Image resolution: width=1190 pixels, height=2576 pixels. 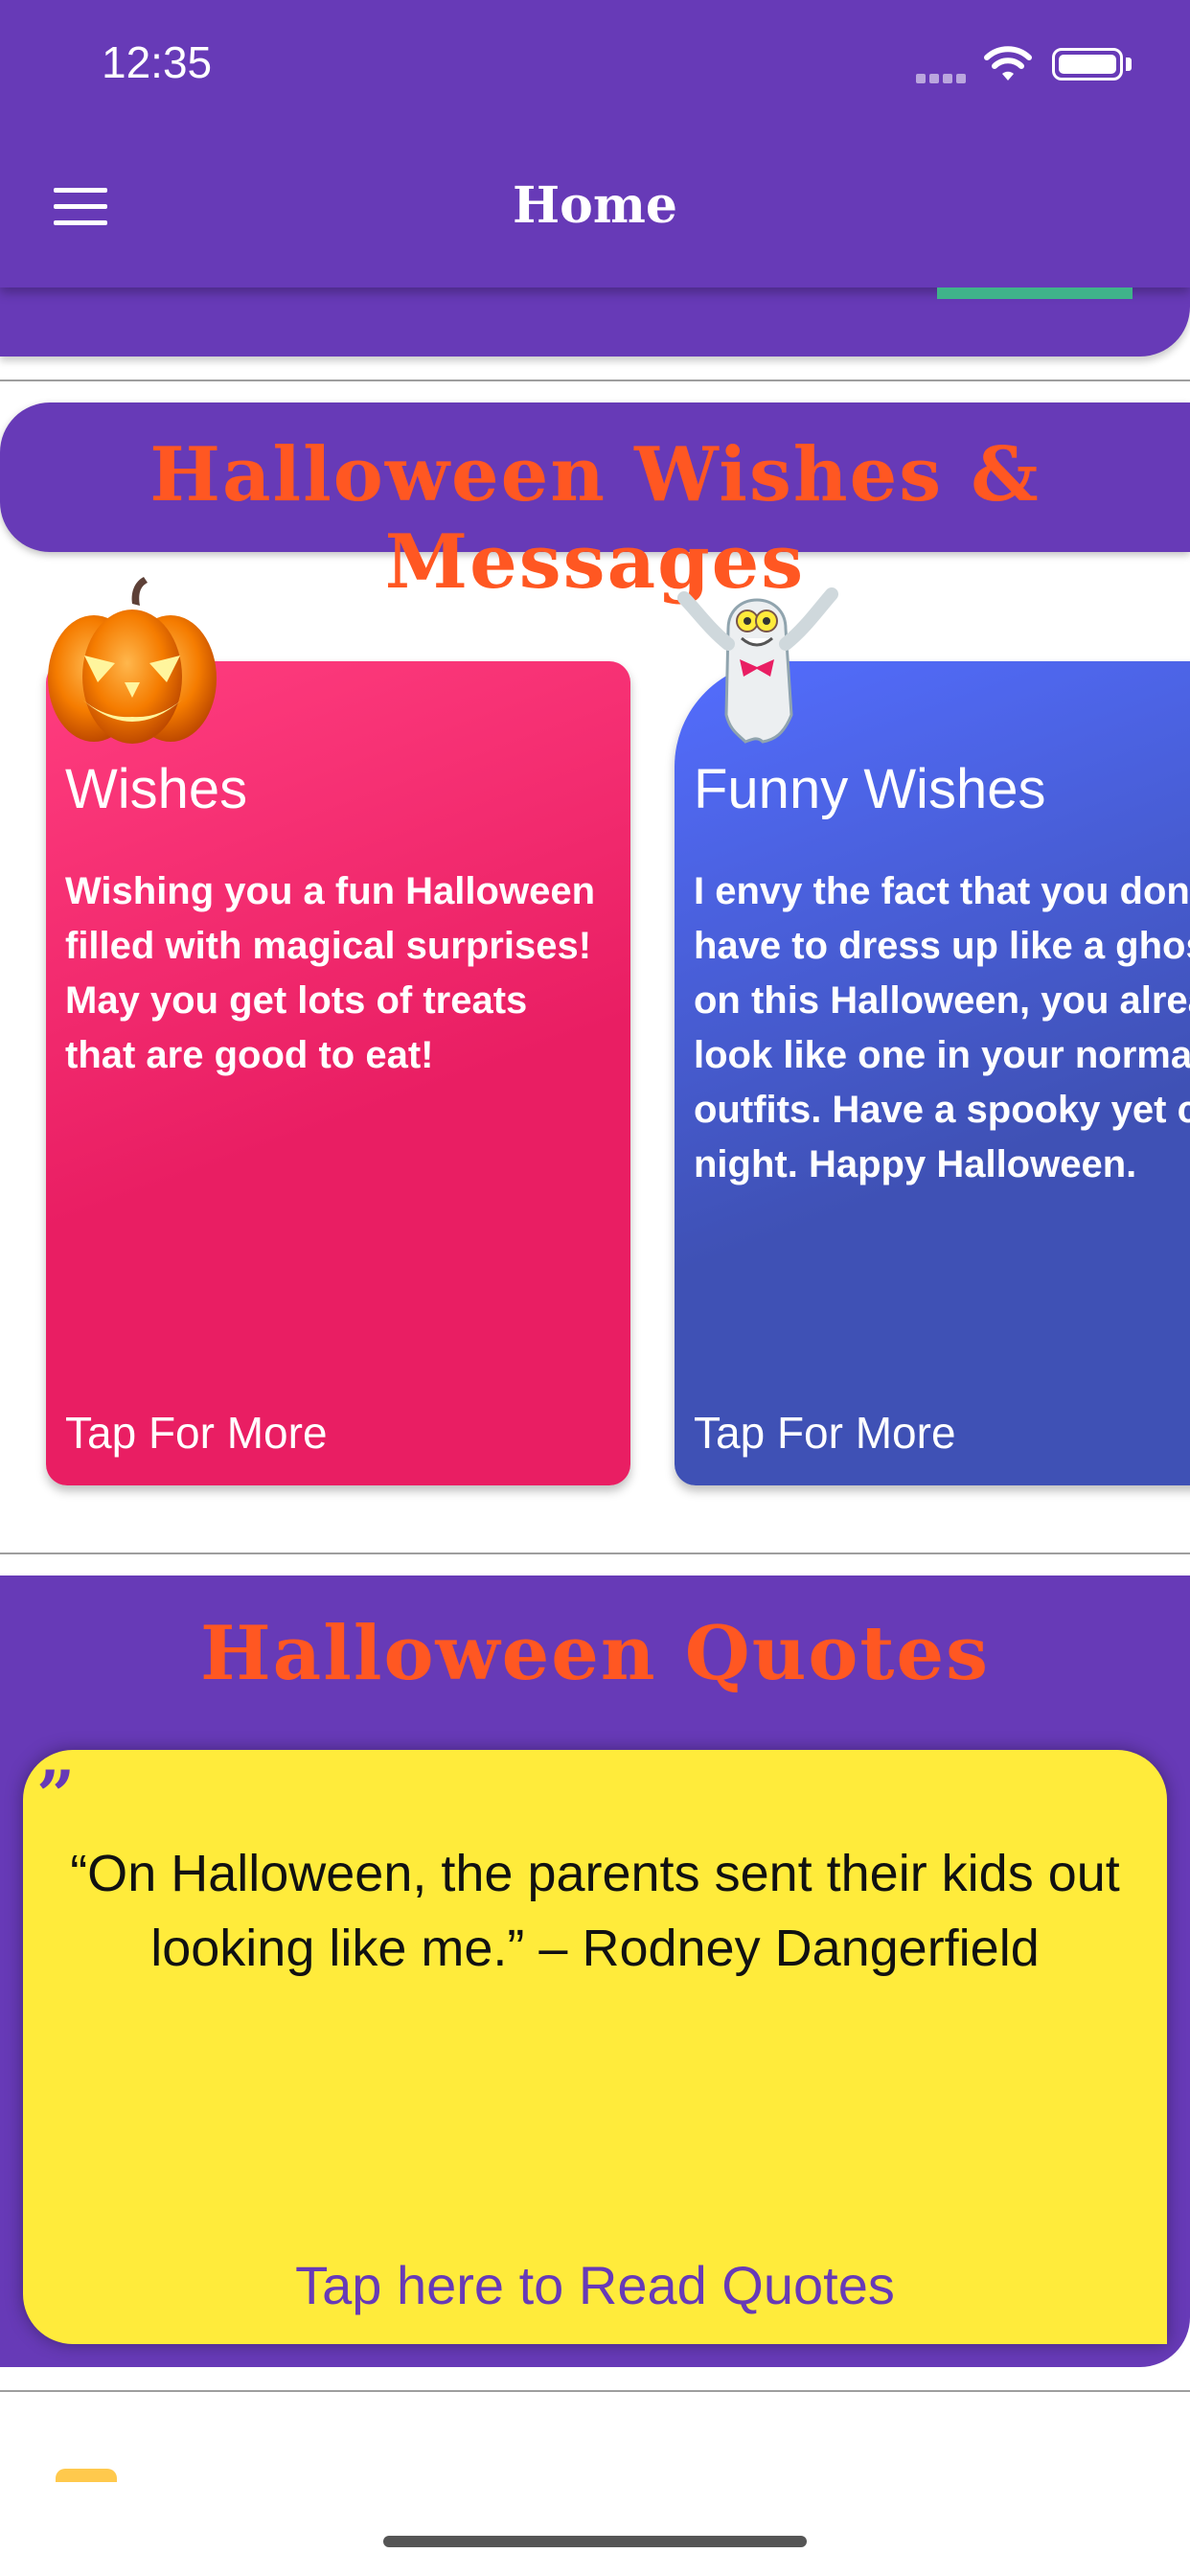 I want to click on pumpkin-icon, so click(x=132, y=660).